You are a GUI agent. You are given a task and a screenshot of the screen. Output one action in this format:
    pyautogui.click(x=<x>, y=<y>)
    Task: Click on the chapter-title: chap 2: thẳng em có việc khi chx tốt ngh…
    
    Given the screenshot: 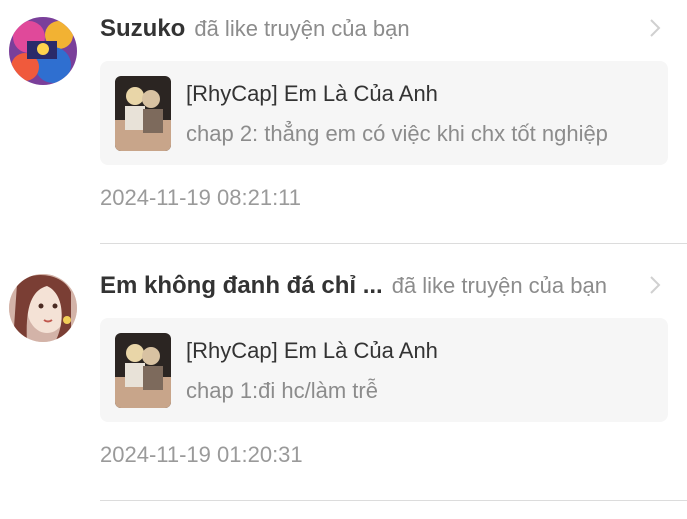 What is the action you would take?
    pyautogui.click(x=397, y=133)
    